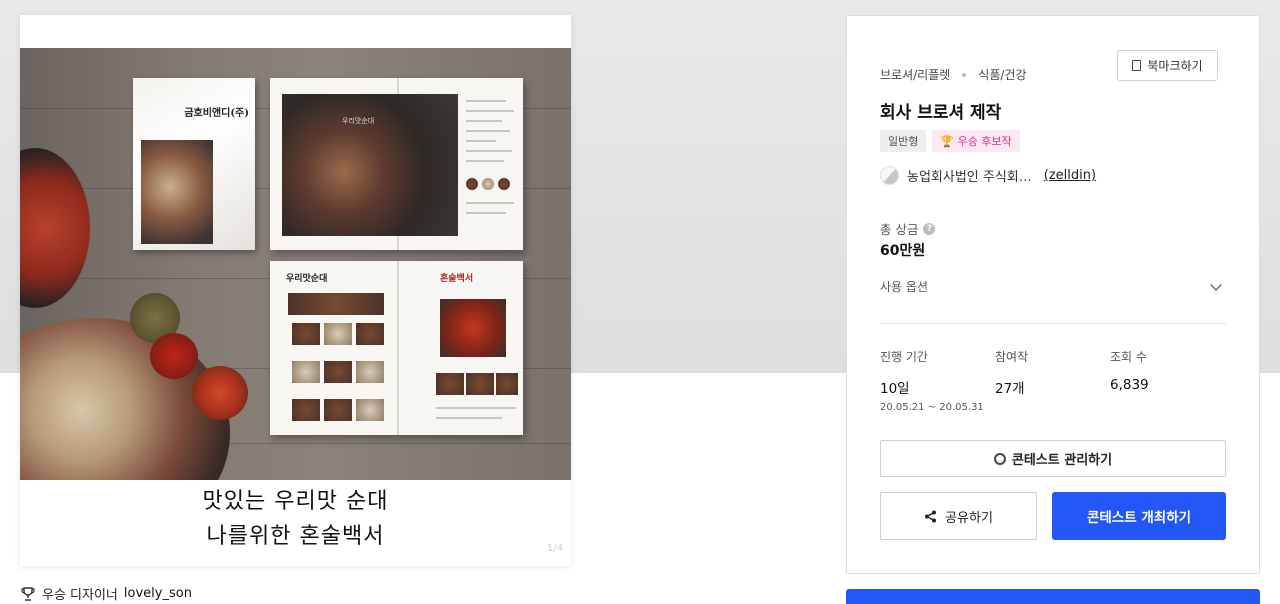 This screenshot has height=604, width=1280. I want to click on info-icon: ?, so click(929, 228).